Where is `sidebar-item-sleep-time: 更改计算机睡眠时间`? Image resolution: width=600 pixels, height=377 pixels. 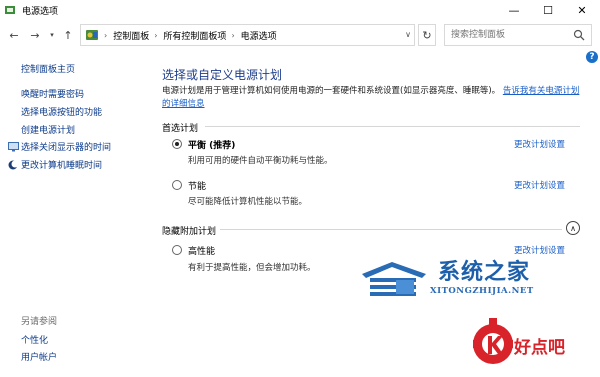 sidebar-item-sleep-time: 更改计算机睡眠时间 is located at coordinates (55, 164).